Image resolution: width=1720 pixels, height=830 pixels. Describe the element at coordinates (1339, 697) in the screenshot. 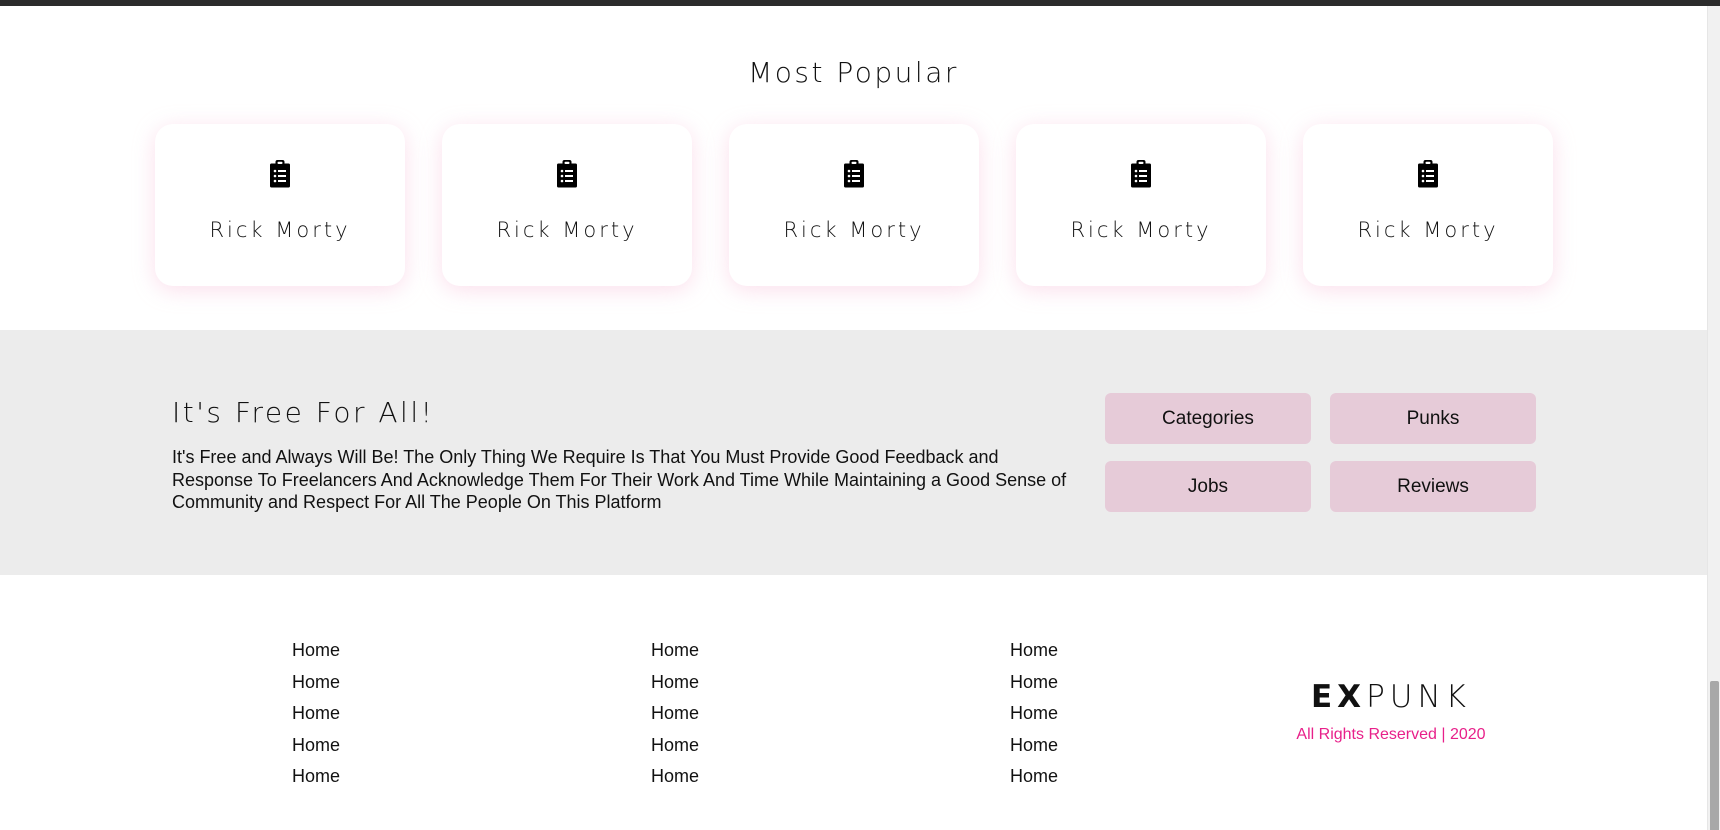

I see `logo-bold-part: EX` at that location.